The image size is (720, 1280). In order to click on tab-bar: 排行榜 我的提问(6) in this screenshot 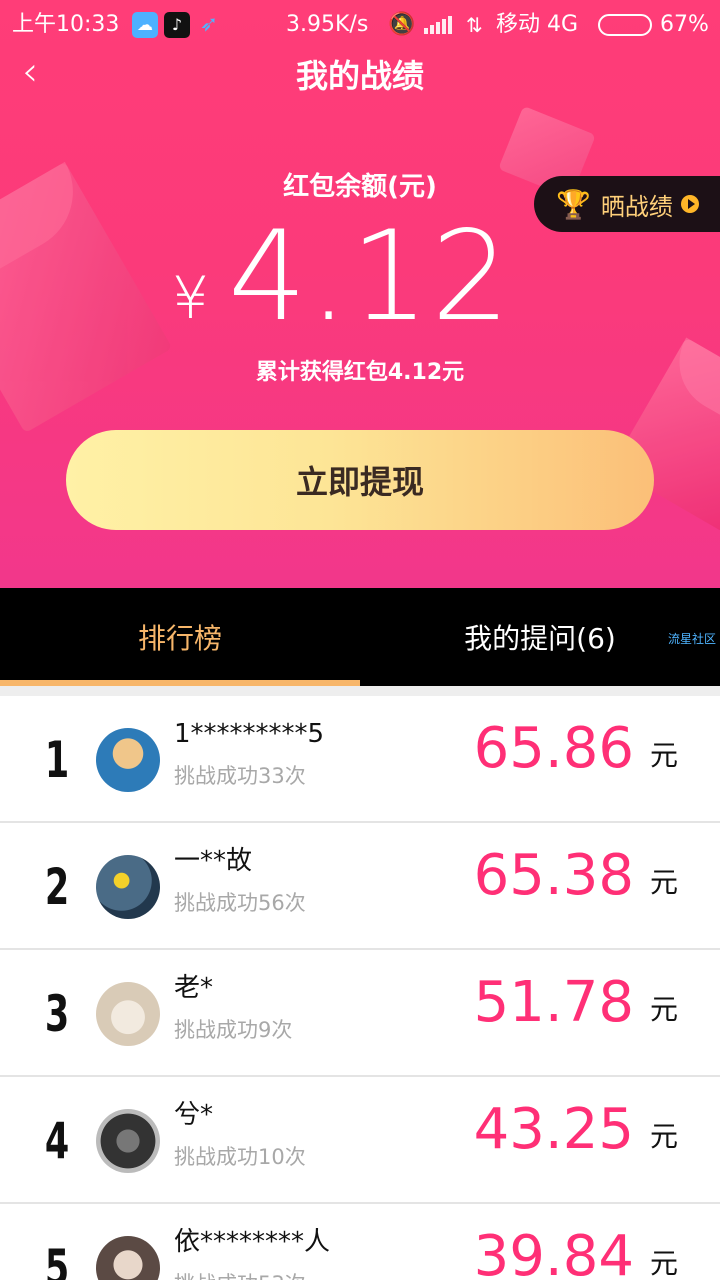, I will do `click(360, 637)`.